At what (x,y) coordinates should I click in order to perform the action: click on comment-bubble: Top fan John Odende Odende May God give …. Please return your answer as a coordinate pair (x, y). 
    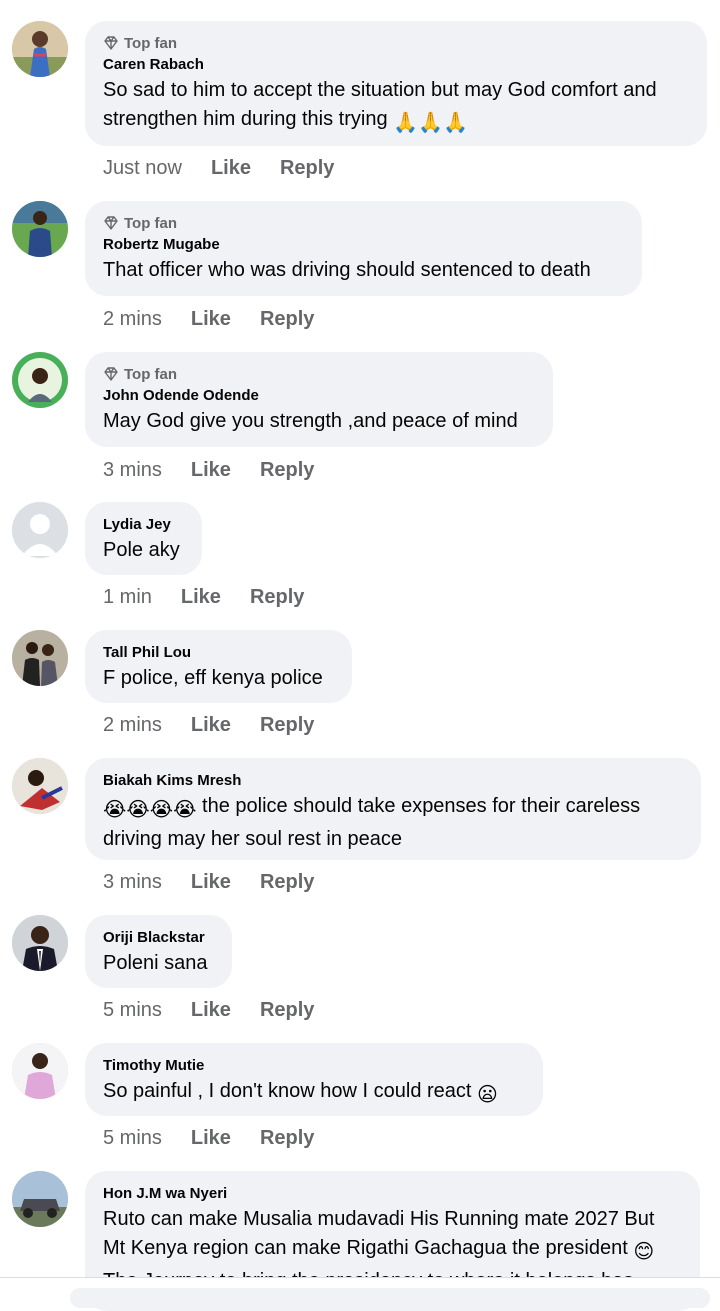
    Looking at the image, I should click on (319, 399).